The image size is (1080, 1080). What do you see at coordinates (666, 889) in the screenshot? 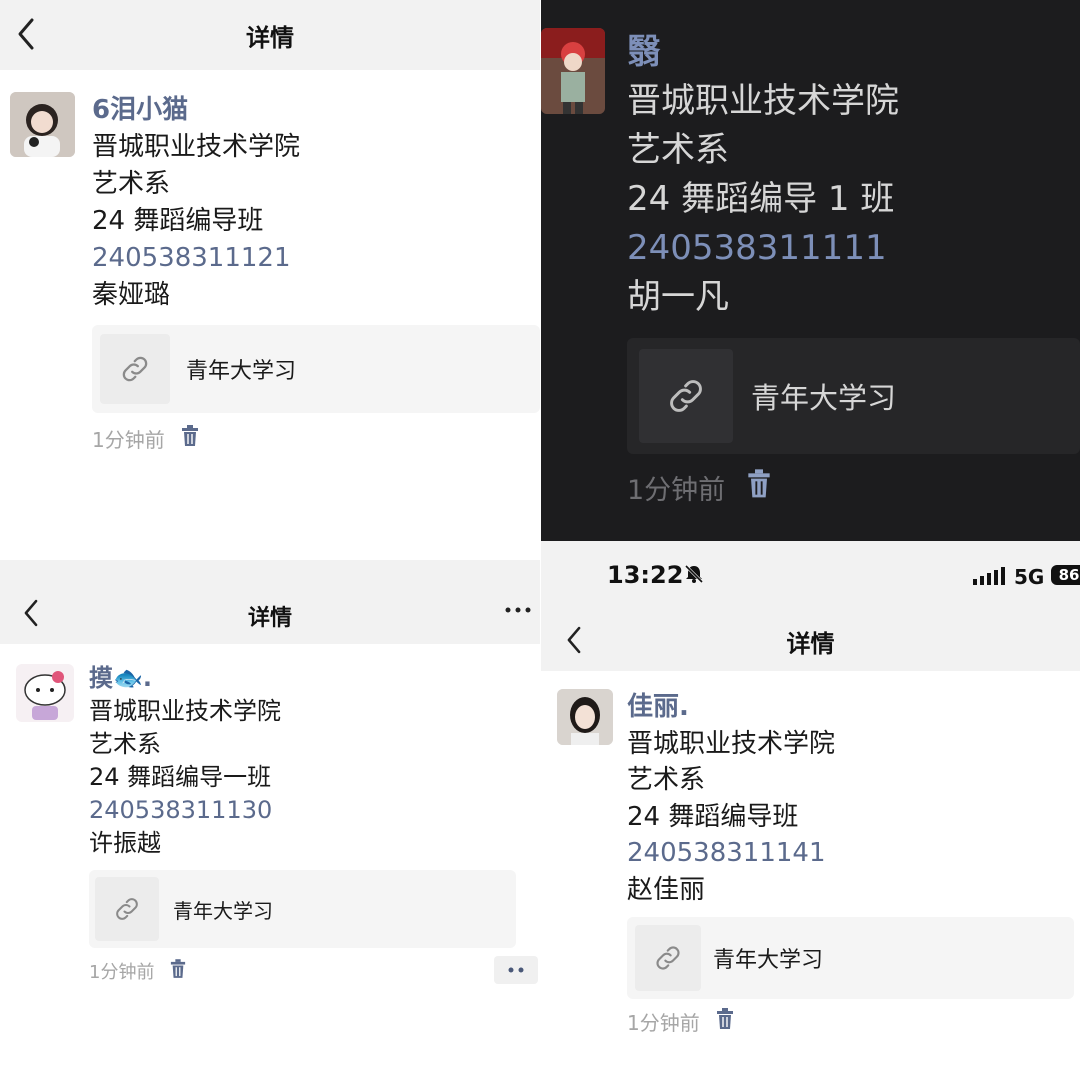
I see `real-name: 赵佳丽` at bounding box center [666, 889].